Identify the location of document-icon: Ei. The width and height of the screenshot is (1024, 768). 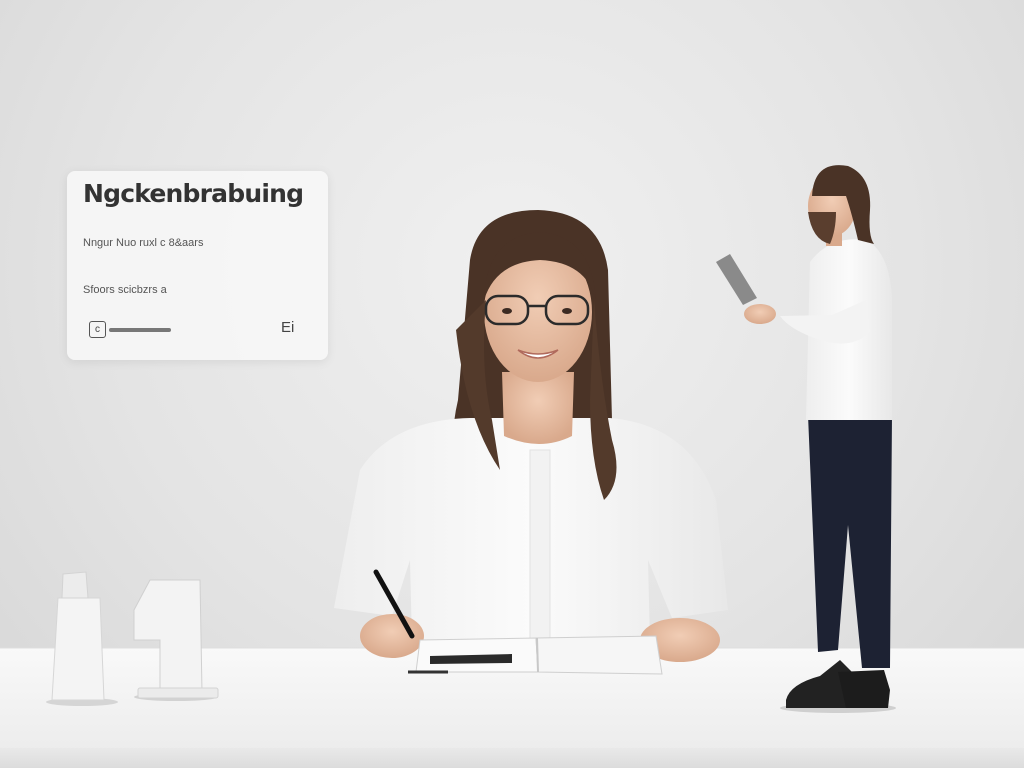
(288, 327).